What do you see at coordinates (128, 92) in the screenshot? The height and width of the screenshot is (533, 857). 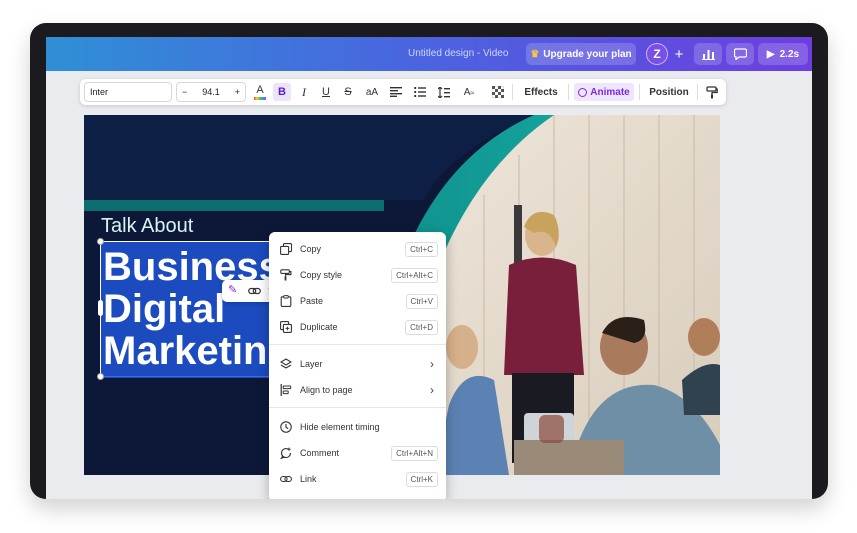 I see `font-family-select: Inter` at bounding box center [128, 92].